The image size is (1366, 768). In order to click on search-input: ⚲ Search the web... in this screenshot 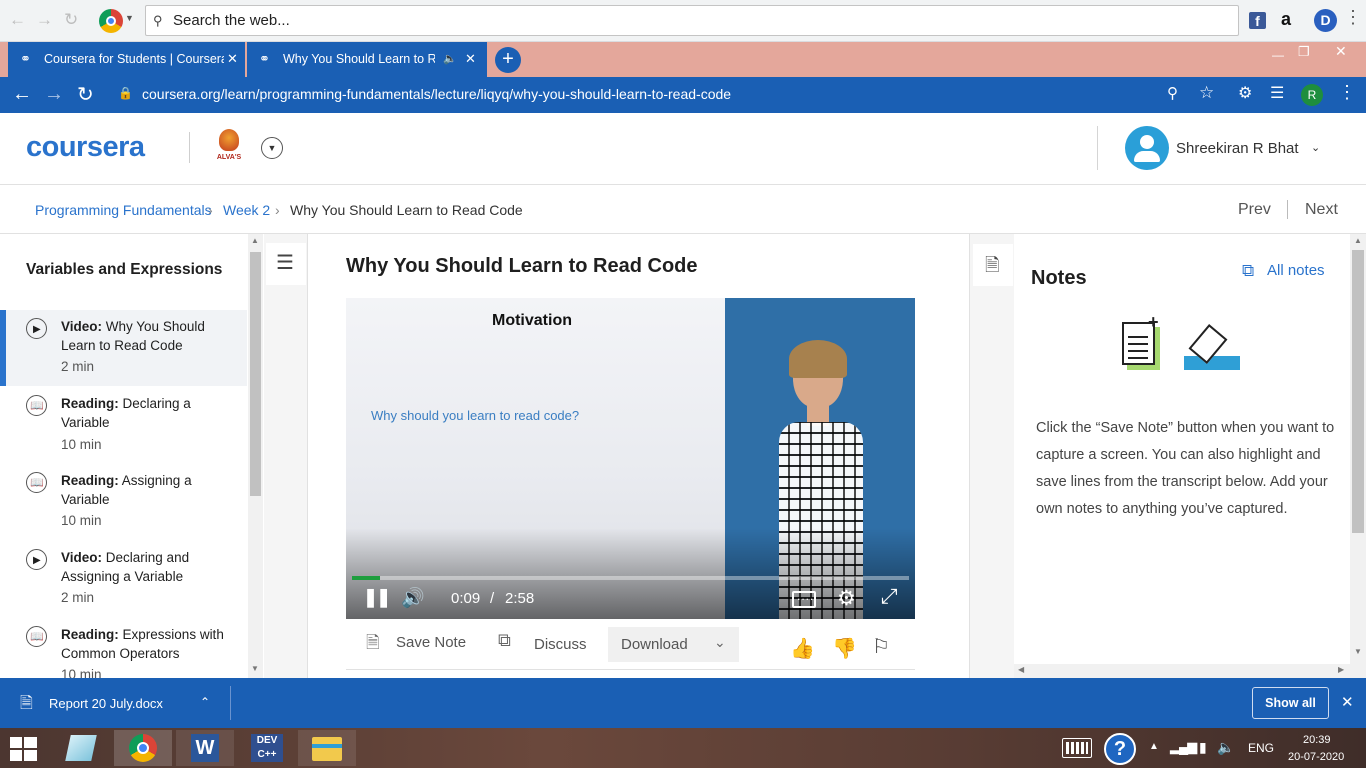, I will do `click(692, 20)`.